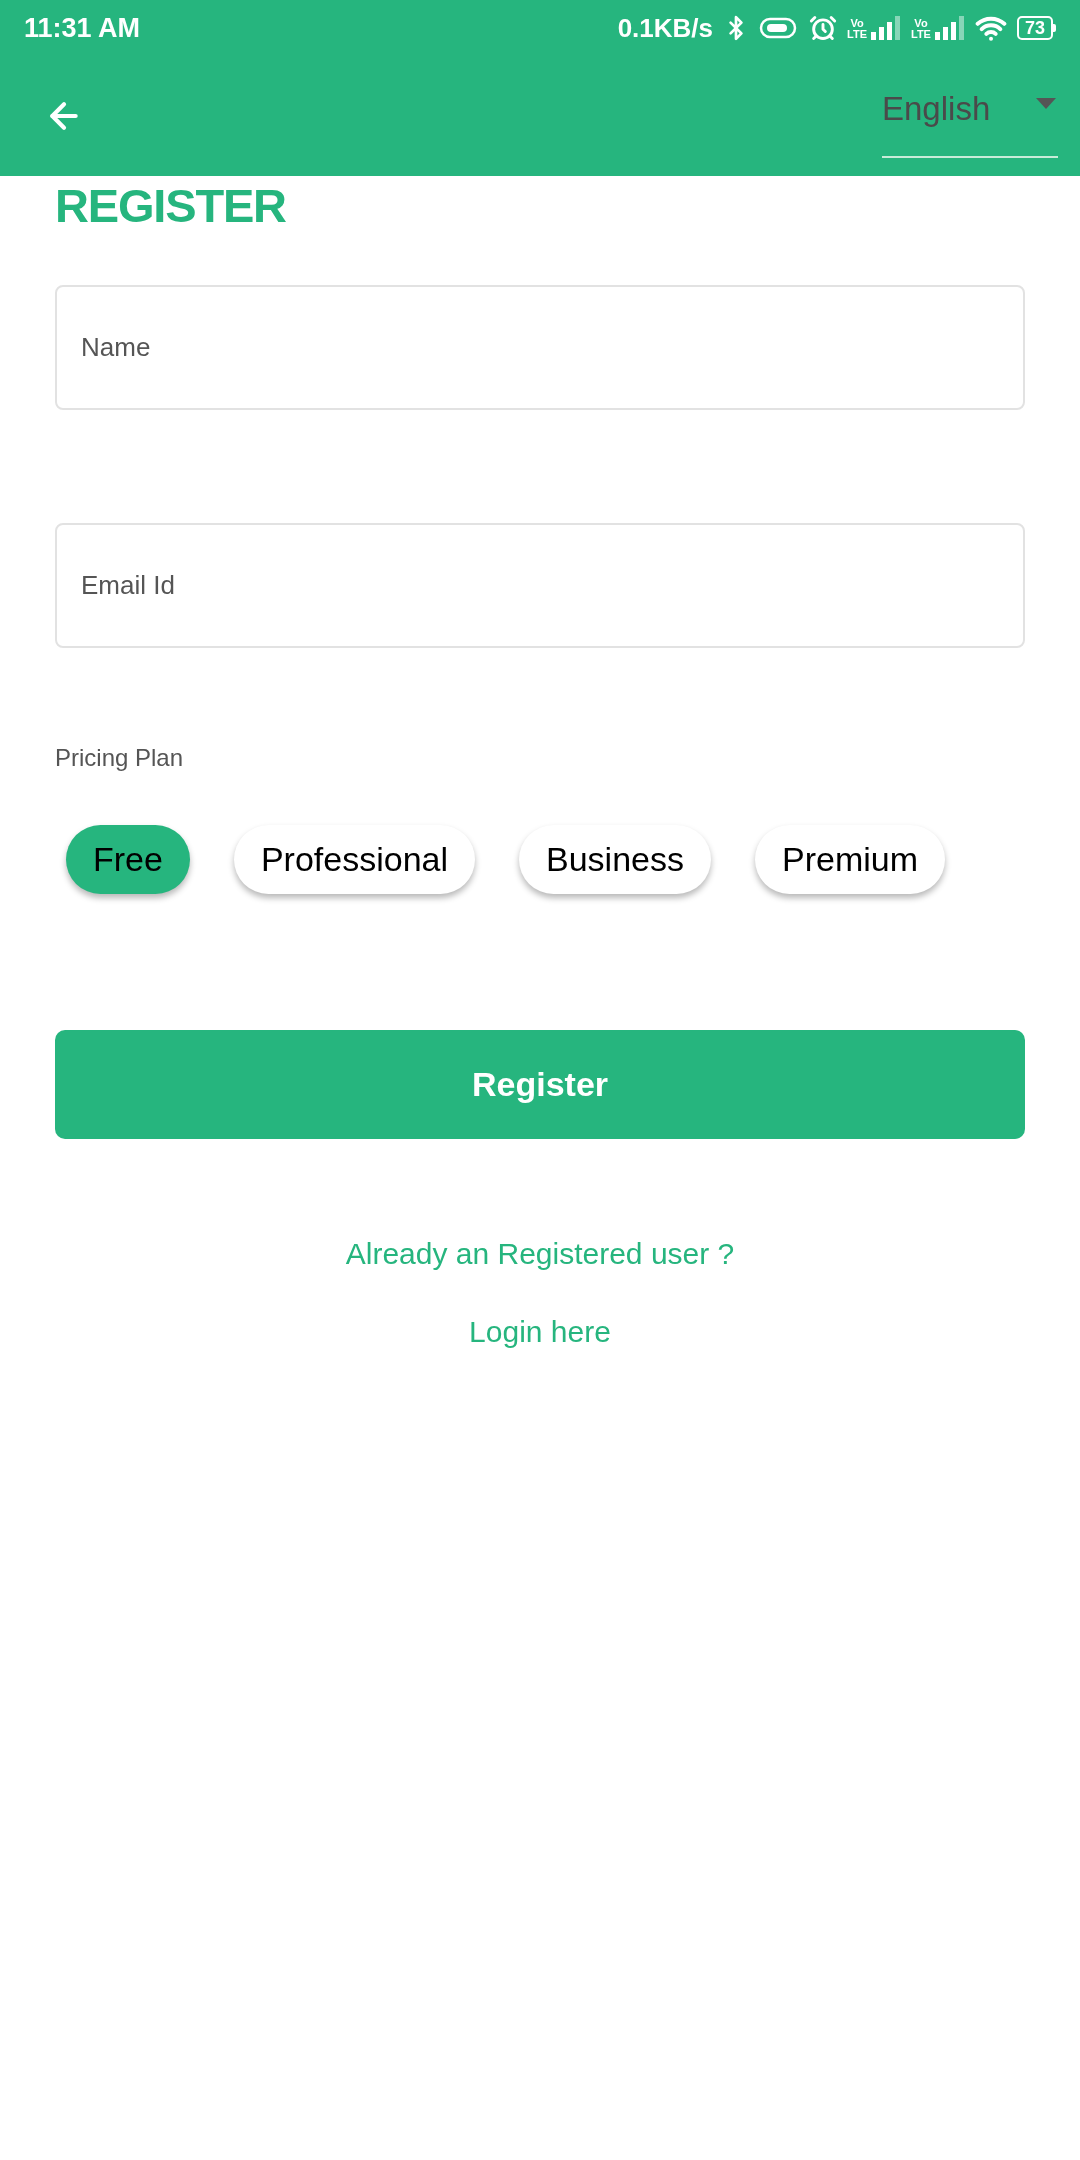 This screenshot has height=2160, width=1080. What do you see at coordinates (119, 758) in the screenshot?
I see `pricing-plan-label: Pricing Plan` at bounding box center [119, 758].